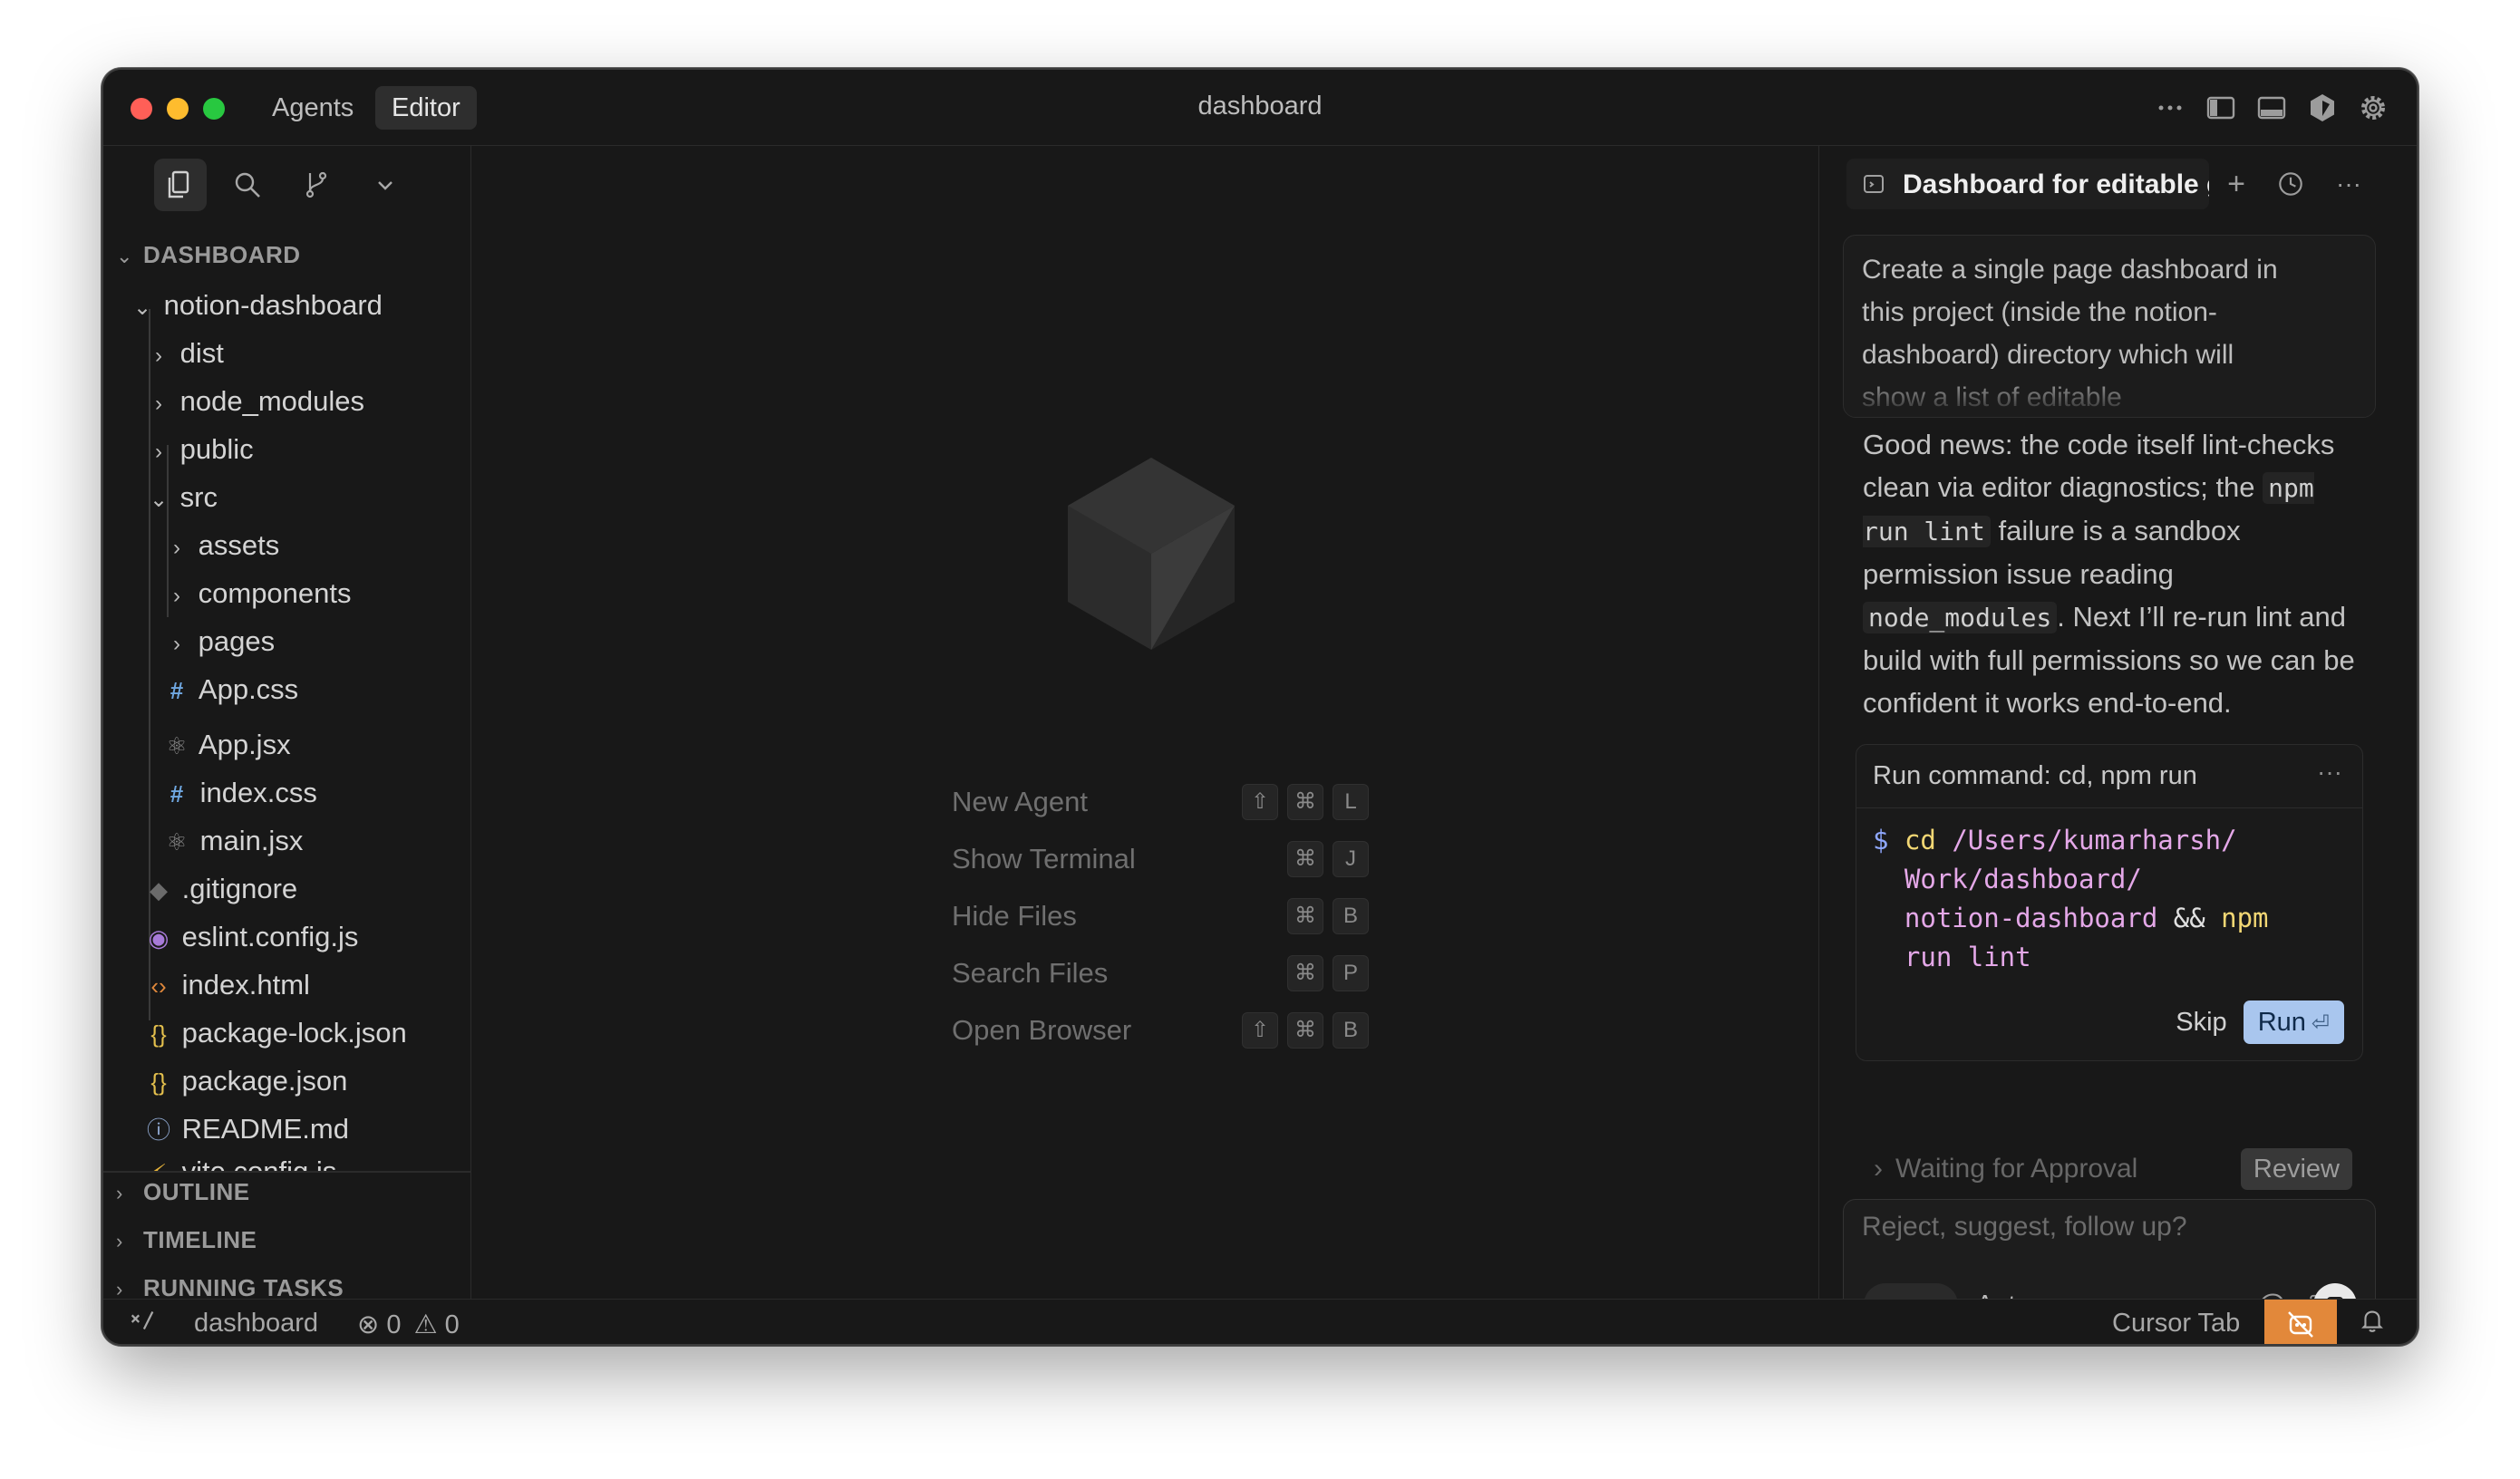 The width and height of the screenshot is (2520, 1479). I want to click on code-token: /Users/kumarharsh/, so click(2086, 840).